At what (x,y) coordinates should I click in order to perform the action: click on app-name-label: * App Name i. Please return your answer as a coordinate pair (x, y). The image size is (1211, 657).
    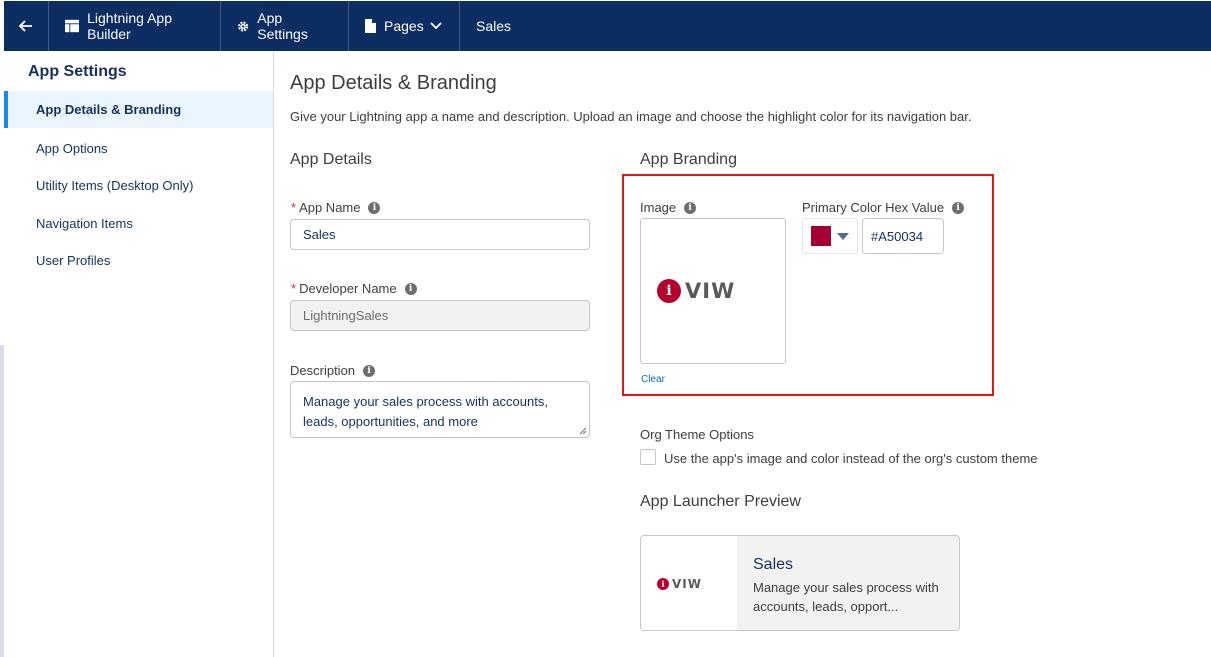
    Looking at the image, I should click on (336, 207).